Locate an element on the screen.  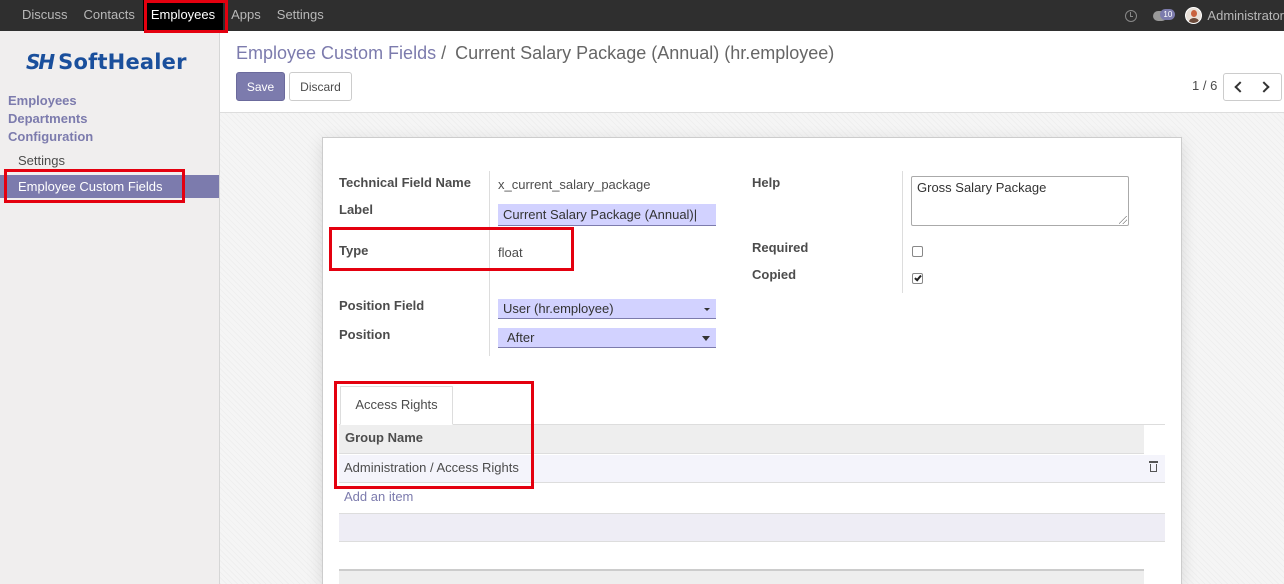
technical-field-name-value: x_current_salary_package is located at coordinates (574, 184).